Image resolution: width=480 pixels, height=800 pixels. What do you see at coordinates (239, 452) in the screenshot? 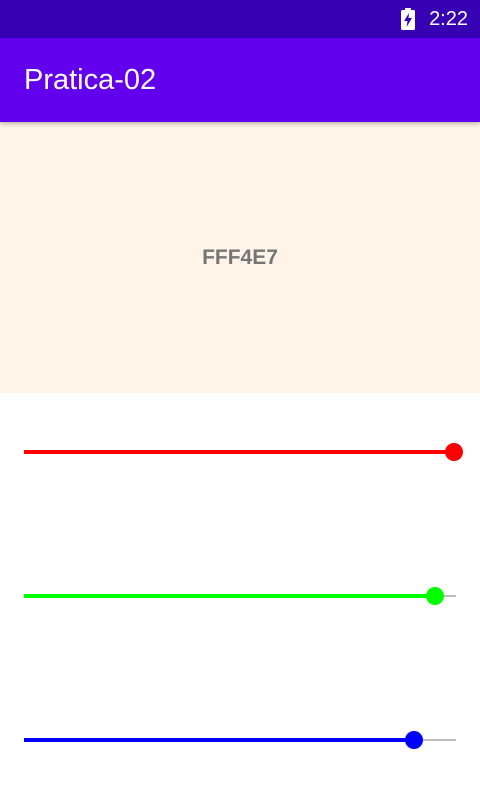
I see `red-slider-fill` at bounding box center [239, 452].